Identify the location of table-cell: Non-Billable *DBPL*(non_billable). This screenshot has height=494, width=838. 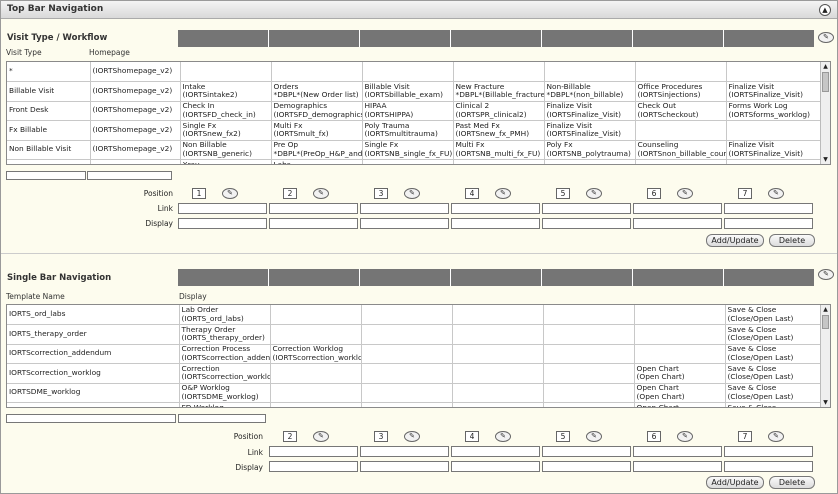
(590, 91).